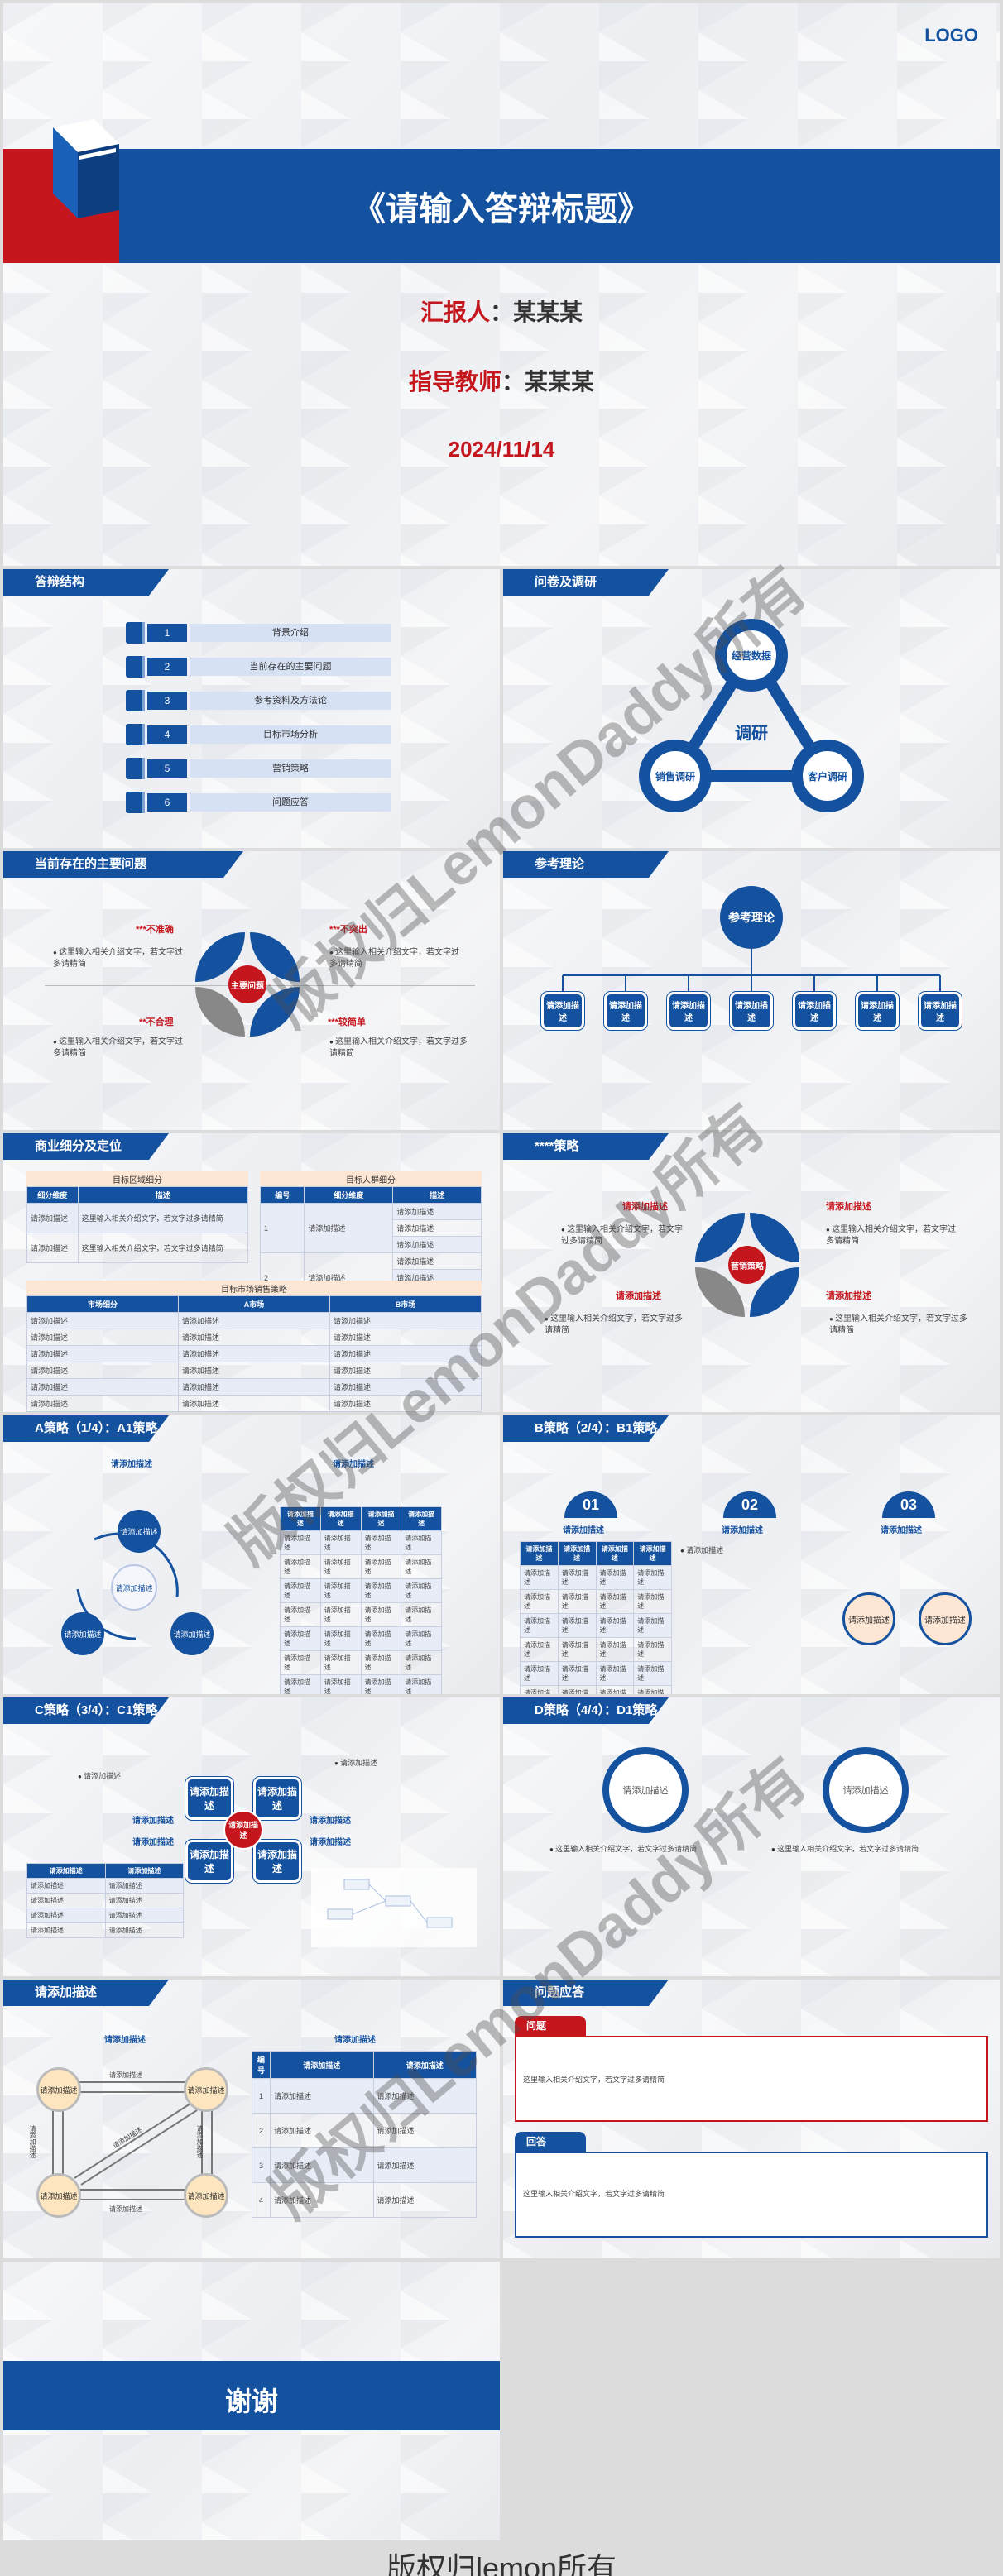 The image size is (1003, 2576). I want to click on item-label: 参考资料及方法论, so click(290, 701).